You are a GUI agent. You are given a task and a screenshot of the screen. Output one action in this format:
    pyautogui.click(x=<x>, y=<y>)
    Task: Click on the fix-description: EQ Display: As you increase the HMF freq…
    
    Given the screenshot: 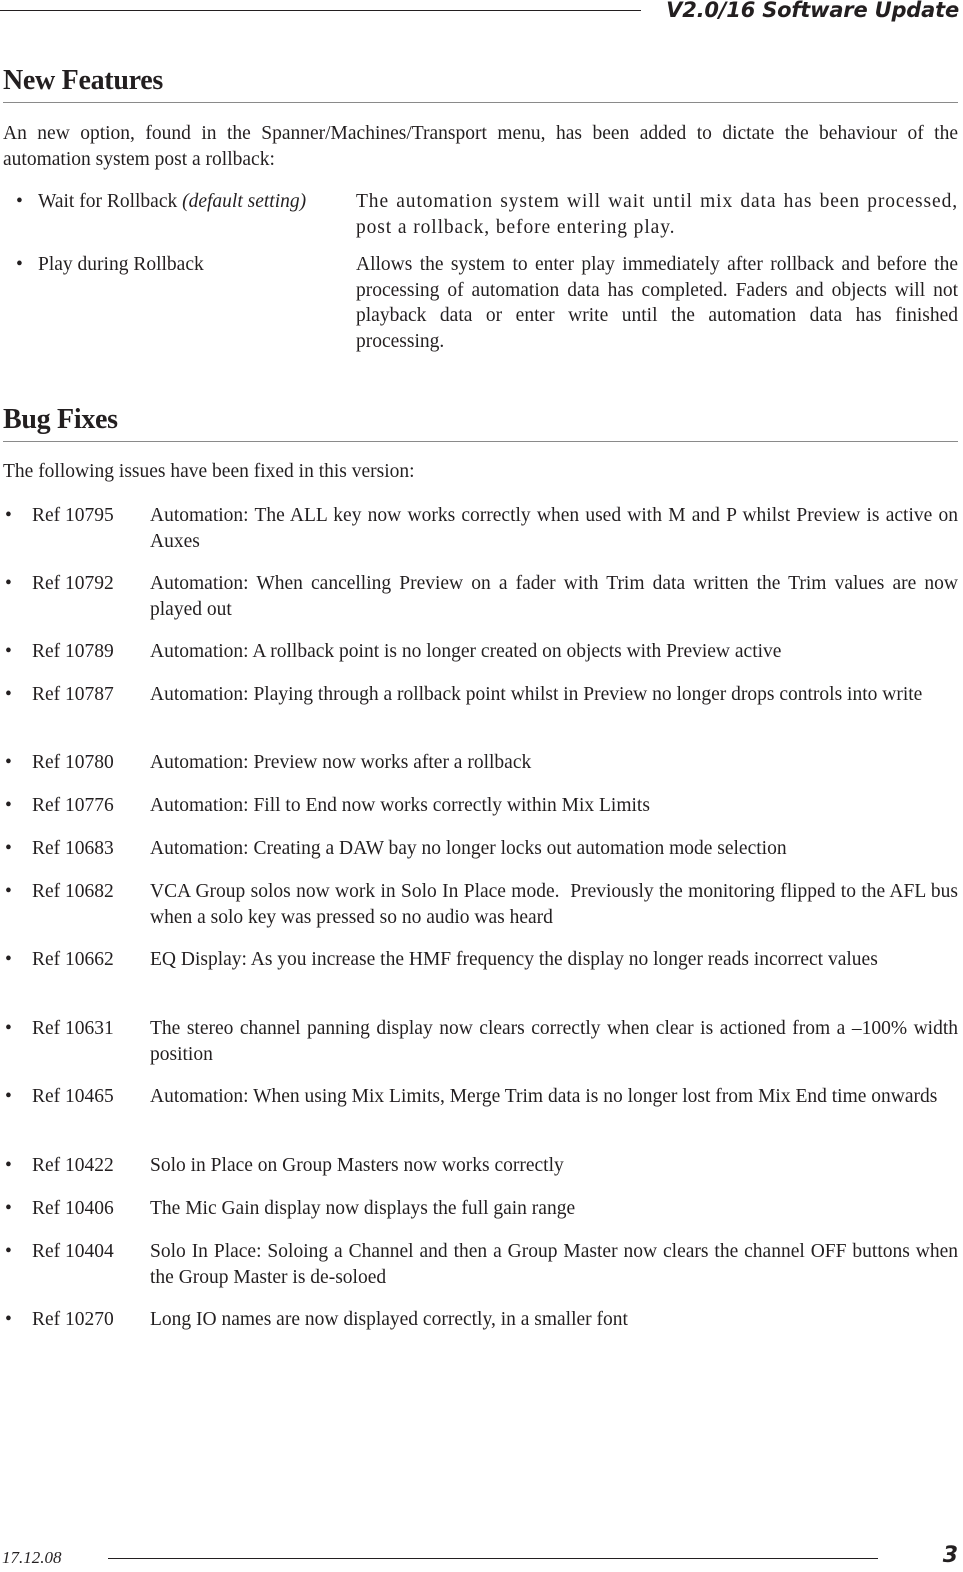 What is the action you would take?
    pyautogui.click(x=514, y=959)
    